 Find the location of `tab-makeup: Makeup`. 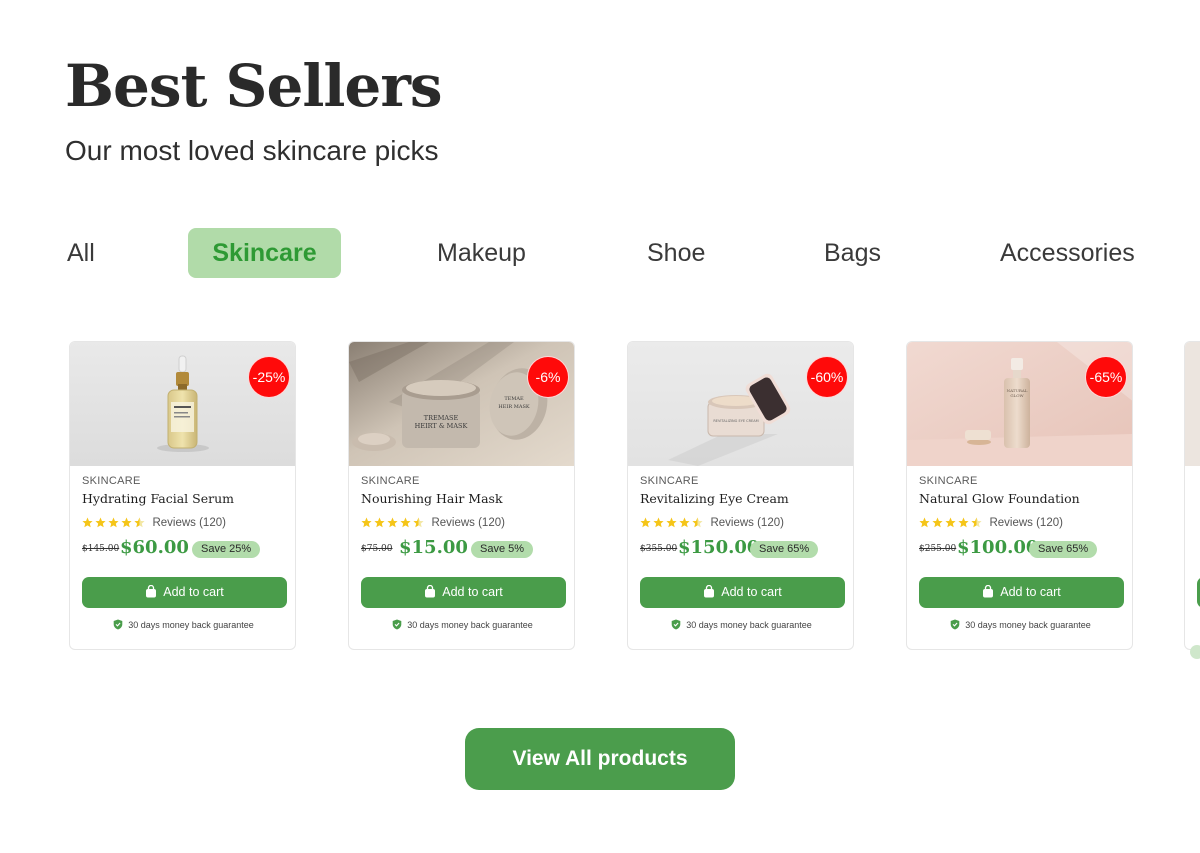

tab-makeup: Makeup is located at coordinates (481, 253).